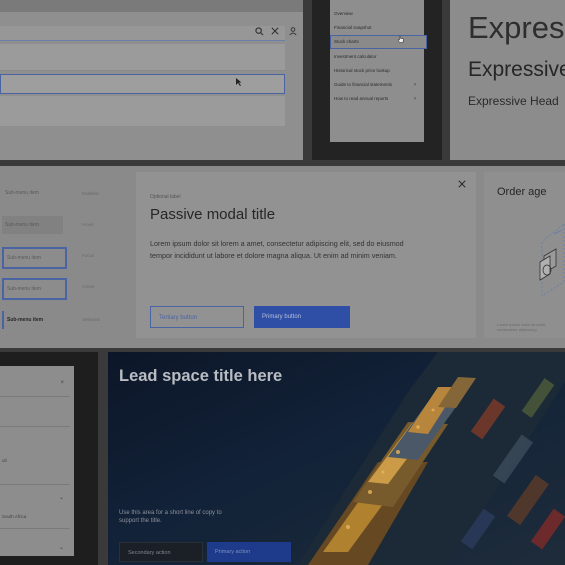 This screenshot has width=565, height=565. What do you see at coordinates (37, 461) in the screenshot?
I see `side-card: × ult ⌄ South Africa ⌄` at bounding box center [37, 461].